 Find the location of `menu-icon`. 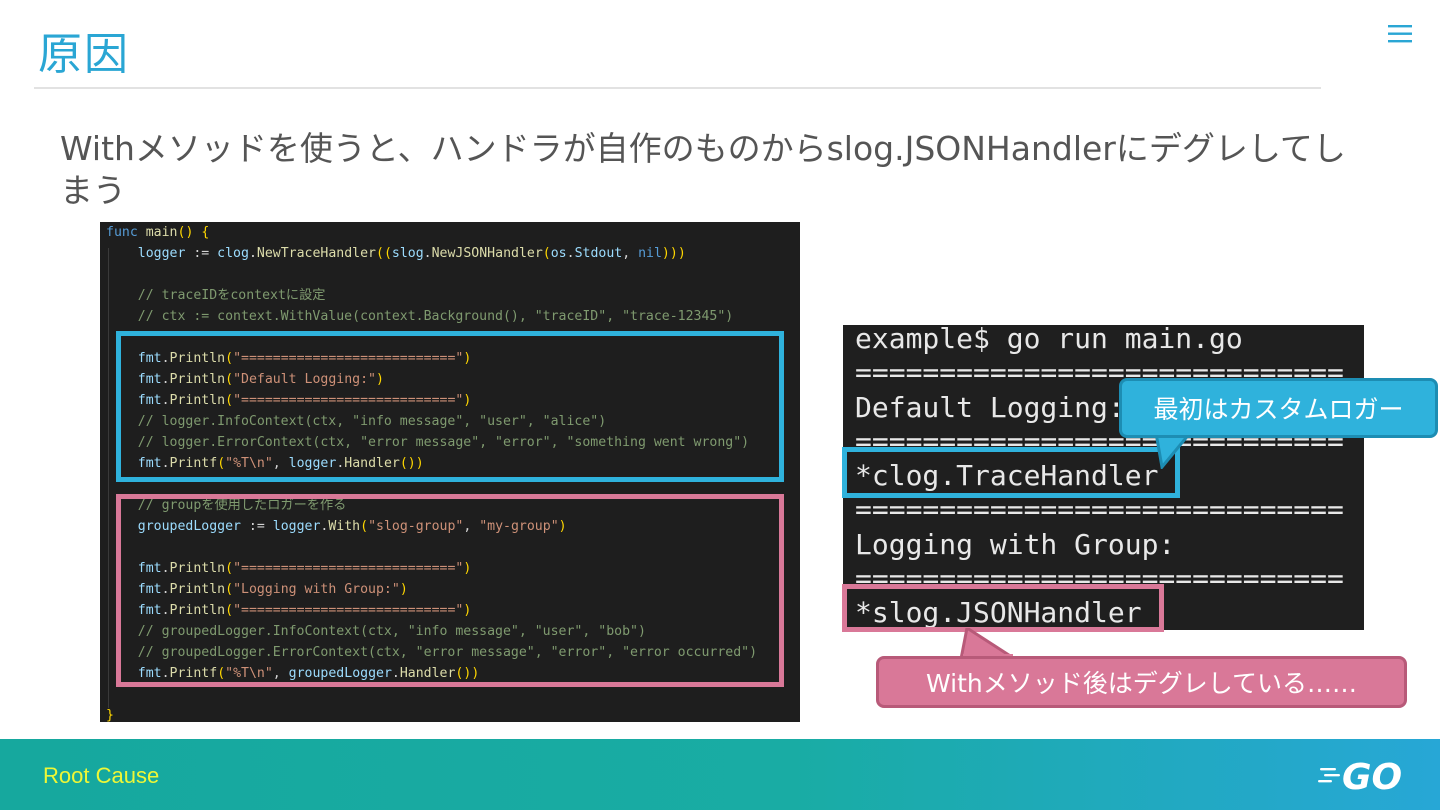

menu-icon is located at coordinates (1400, 34).